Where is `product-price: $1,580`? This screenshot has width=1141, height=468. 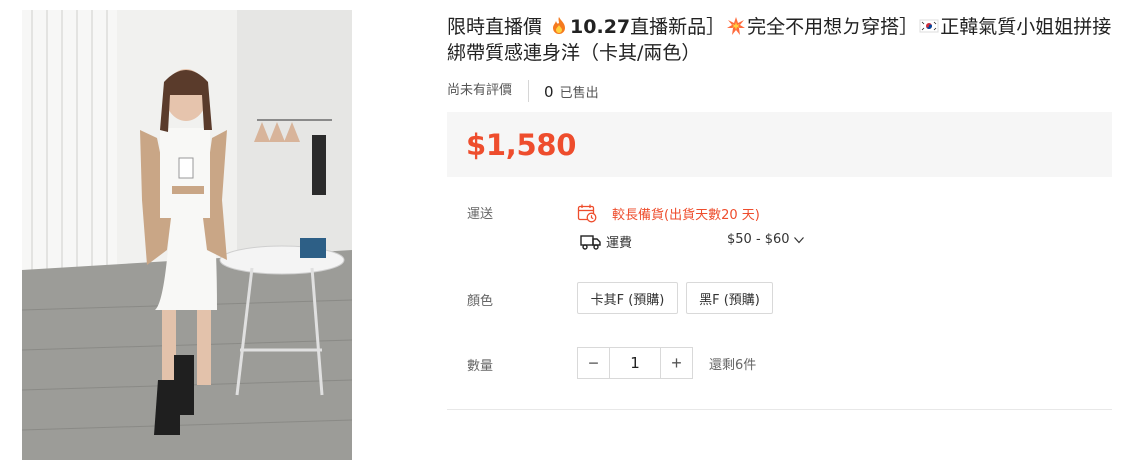 product-price: $1,580 is located at coordinates (521, 145).